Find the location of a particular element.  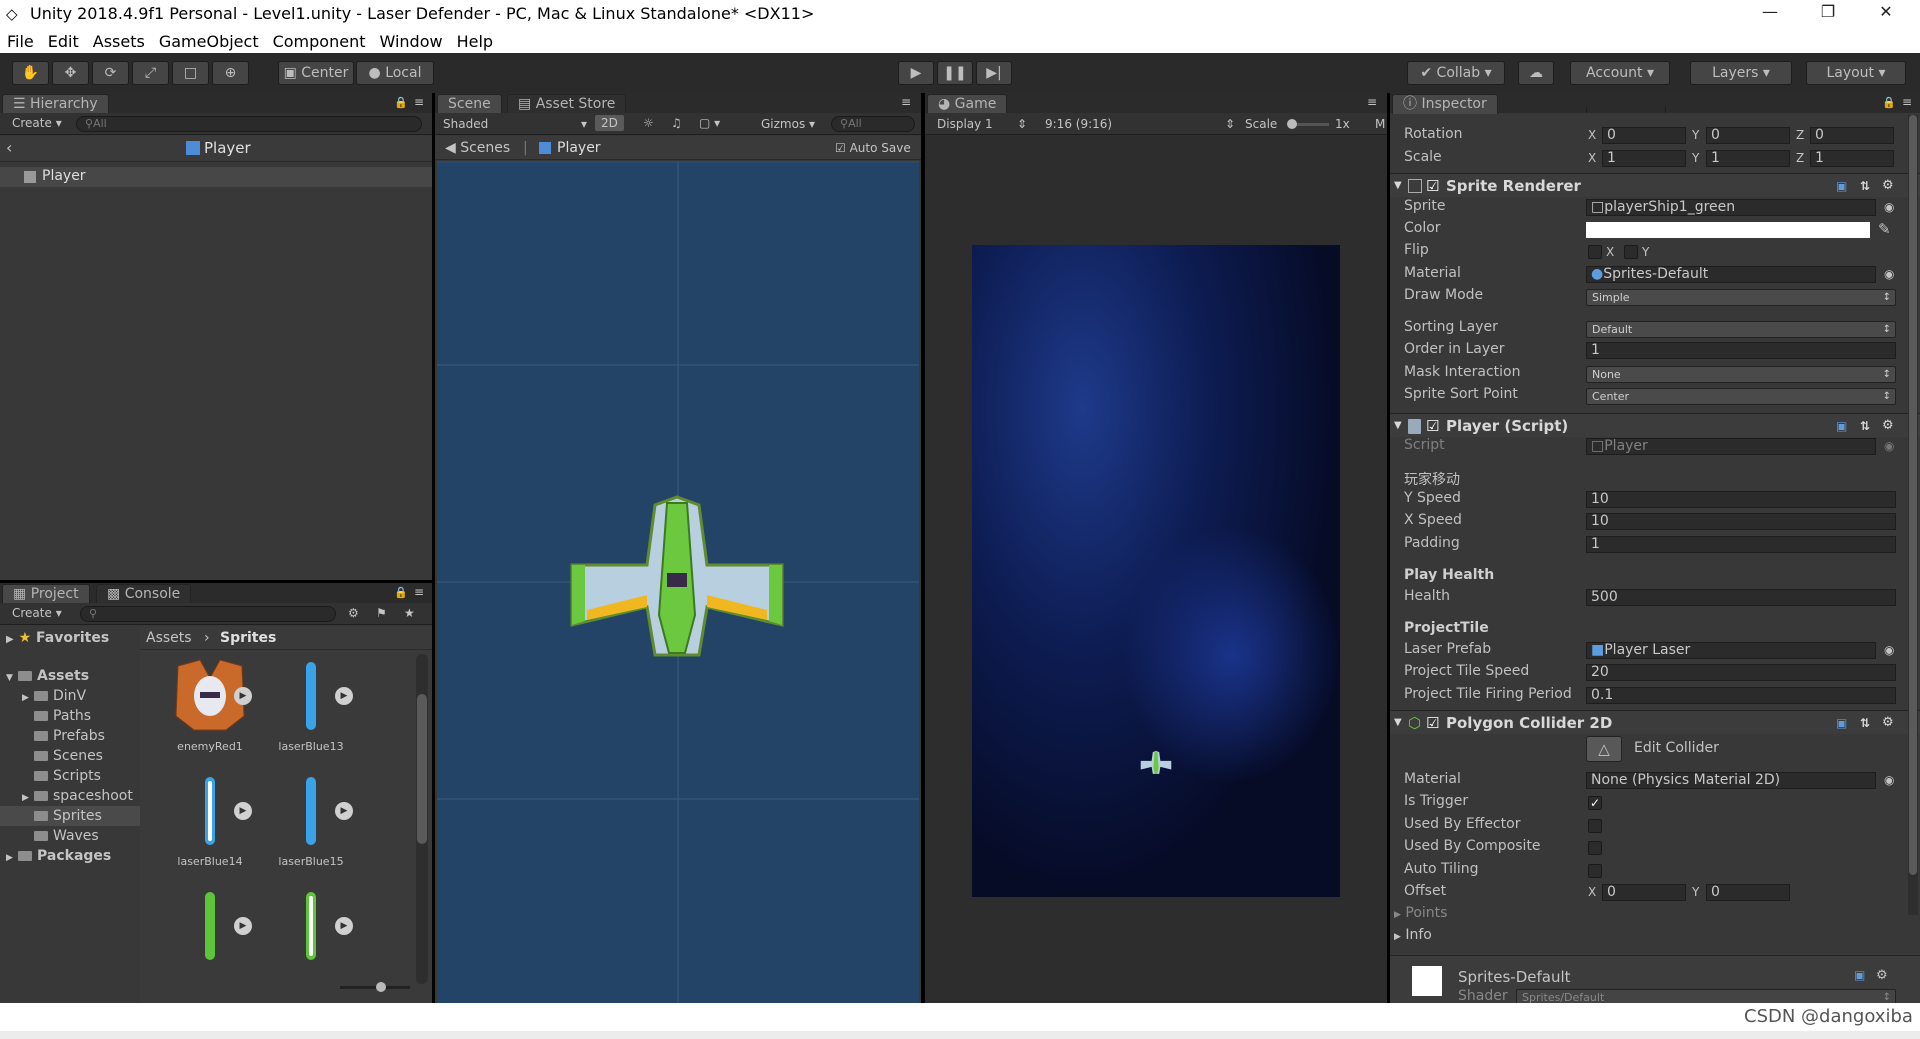

rotation-x-field: 0 is located at coordinates (1644, 135).